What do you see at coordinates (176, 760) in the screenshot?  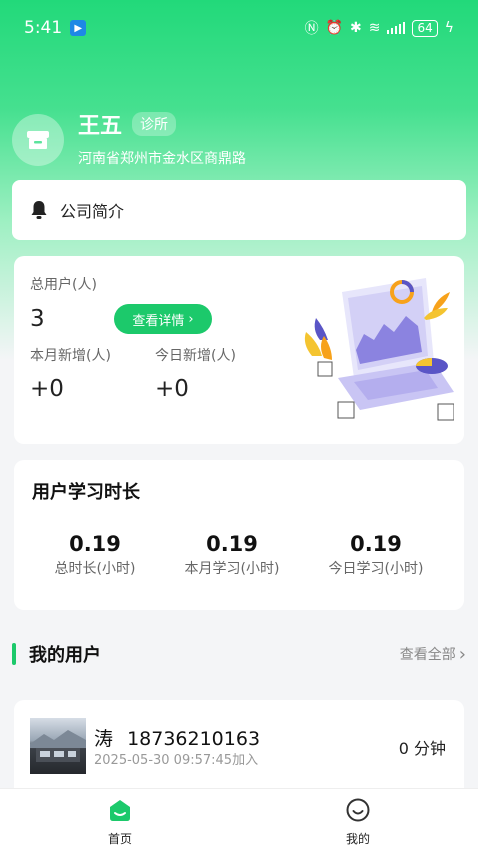 I see `list-user-joined: 2025-05-30 09:57:45加入` at bounding box center [176, 760].